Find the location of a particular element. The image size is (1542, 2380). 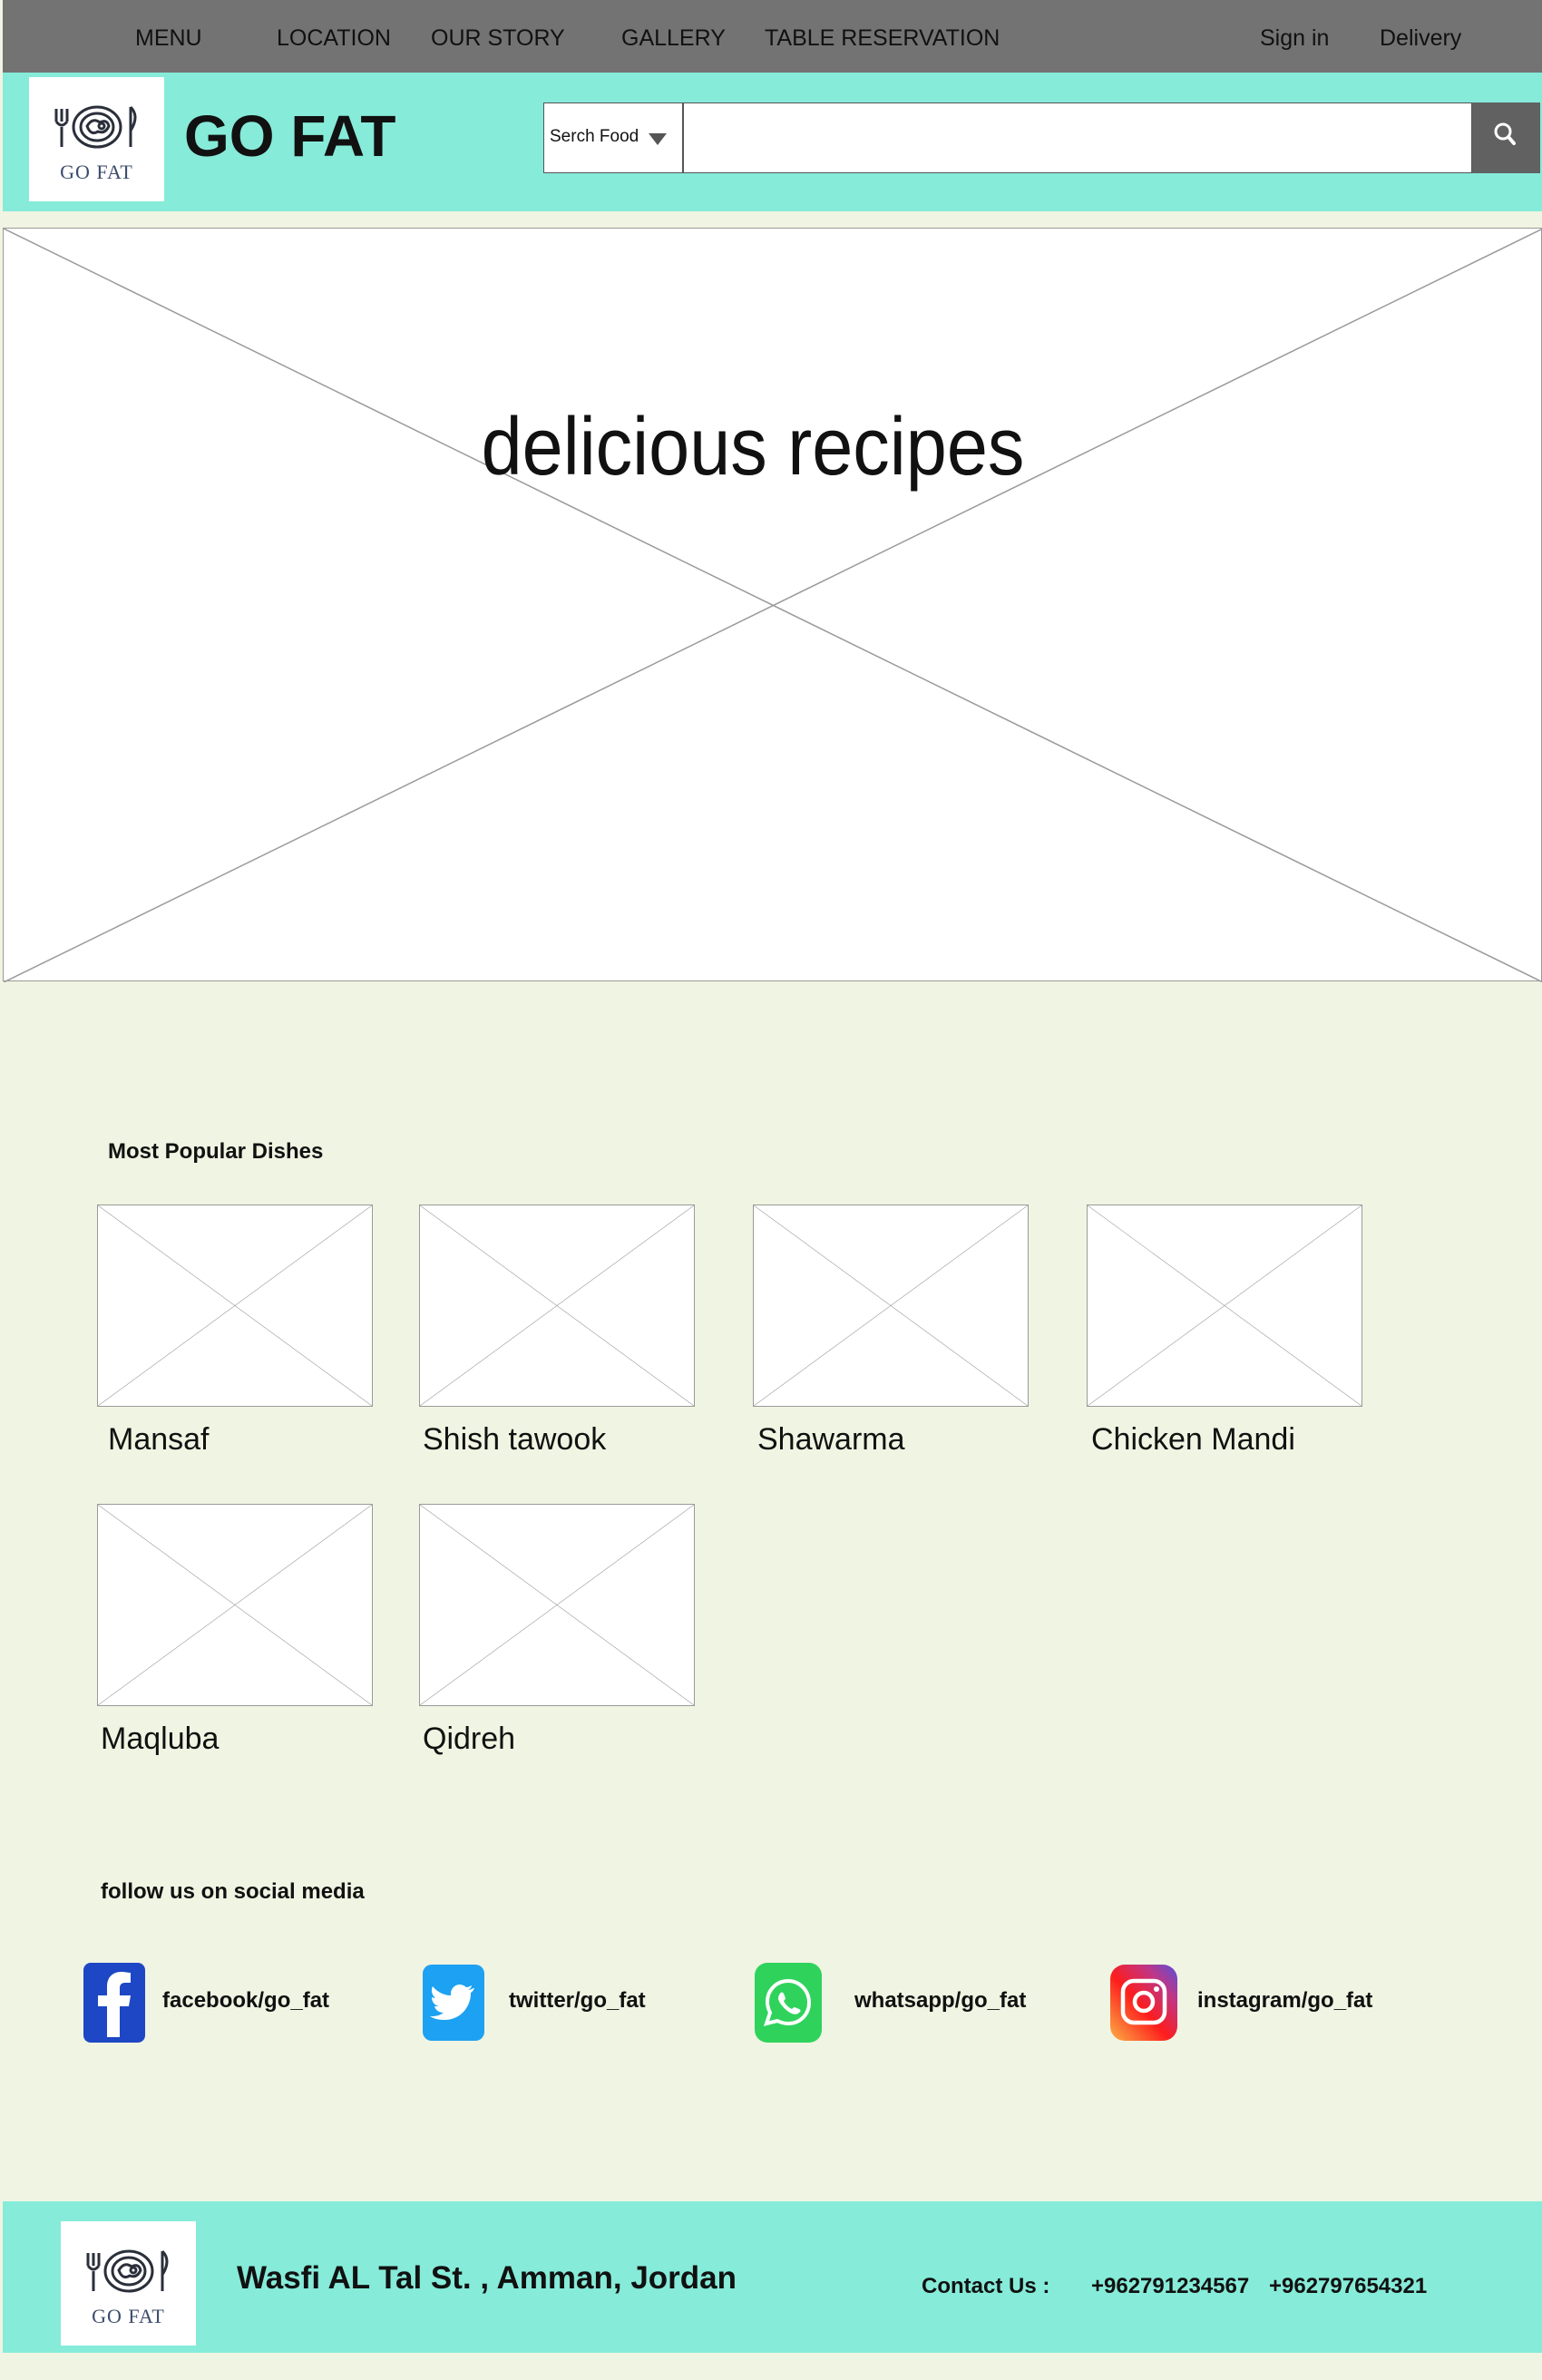

dish-name: Mansaf is located at coordinates (159, 1440).